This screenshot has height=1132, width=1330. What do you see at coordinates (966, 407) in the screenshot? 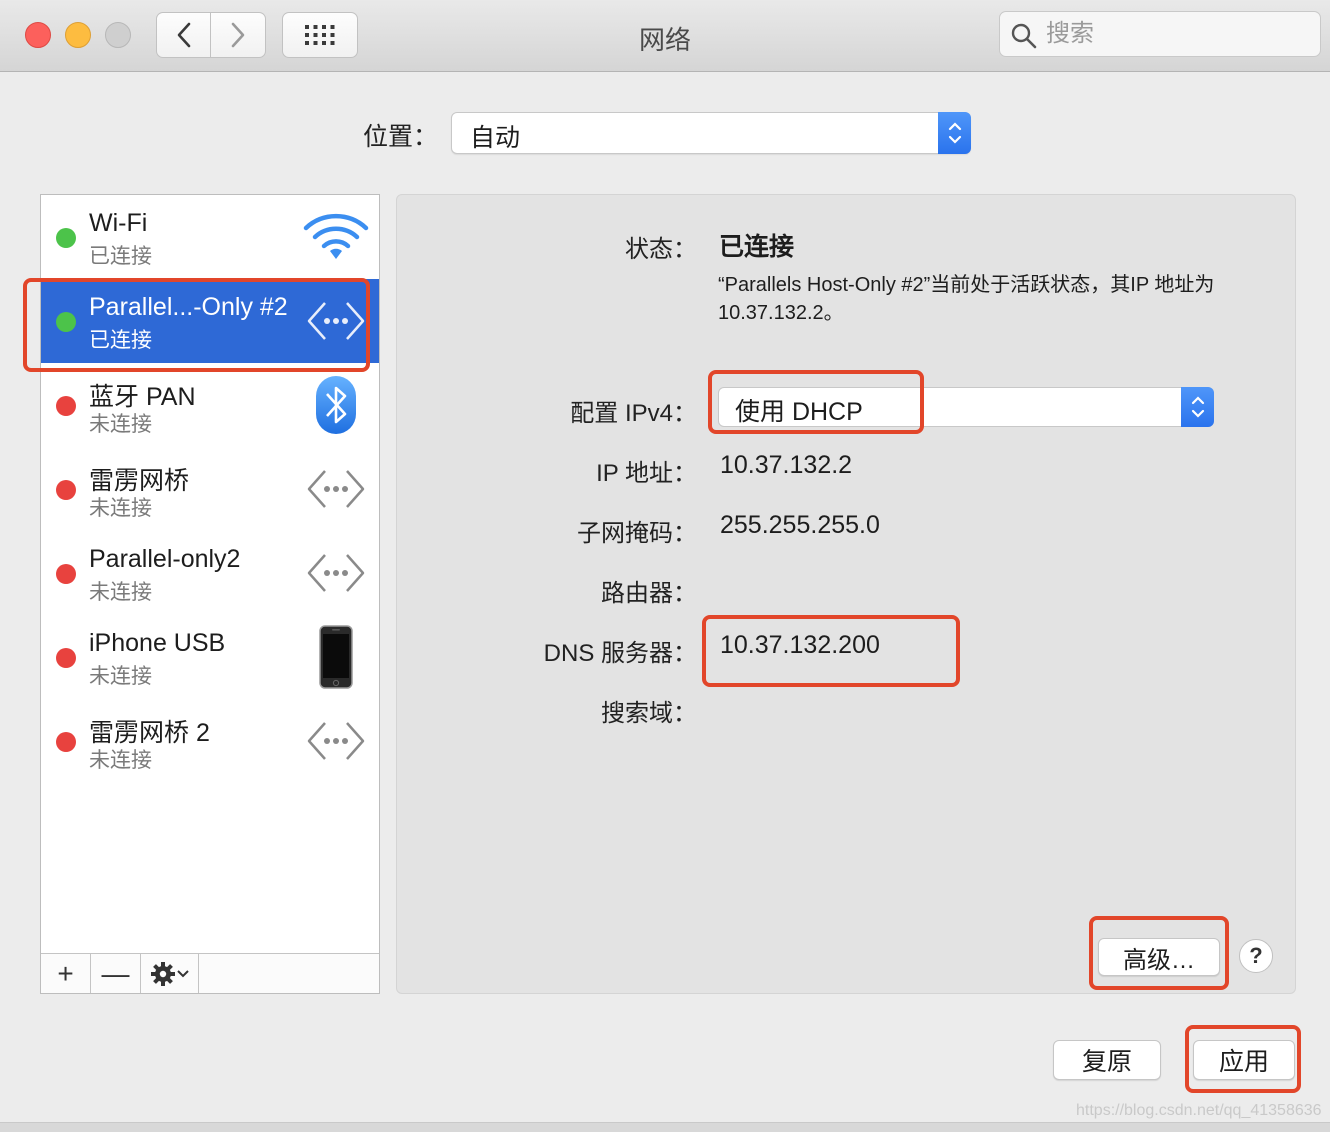
I see `ipv4-config-select: 使用 DHCP` at bounding box center [966, 407].